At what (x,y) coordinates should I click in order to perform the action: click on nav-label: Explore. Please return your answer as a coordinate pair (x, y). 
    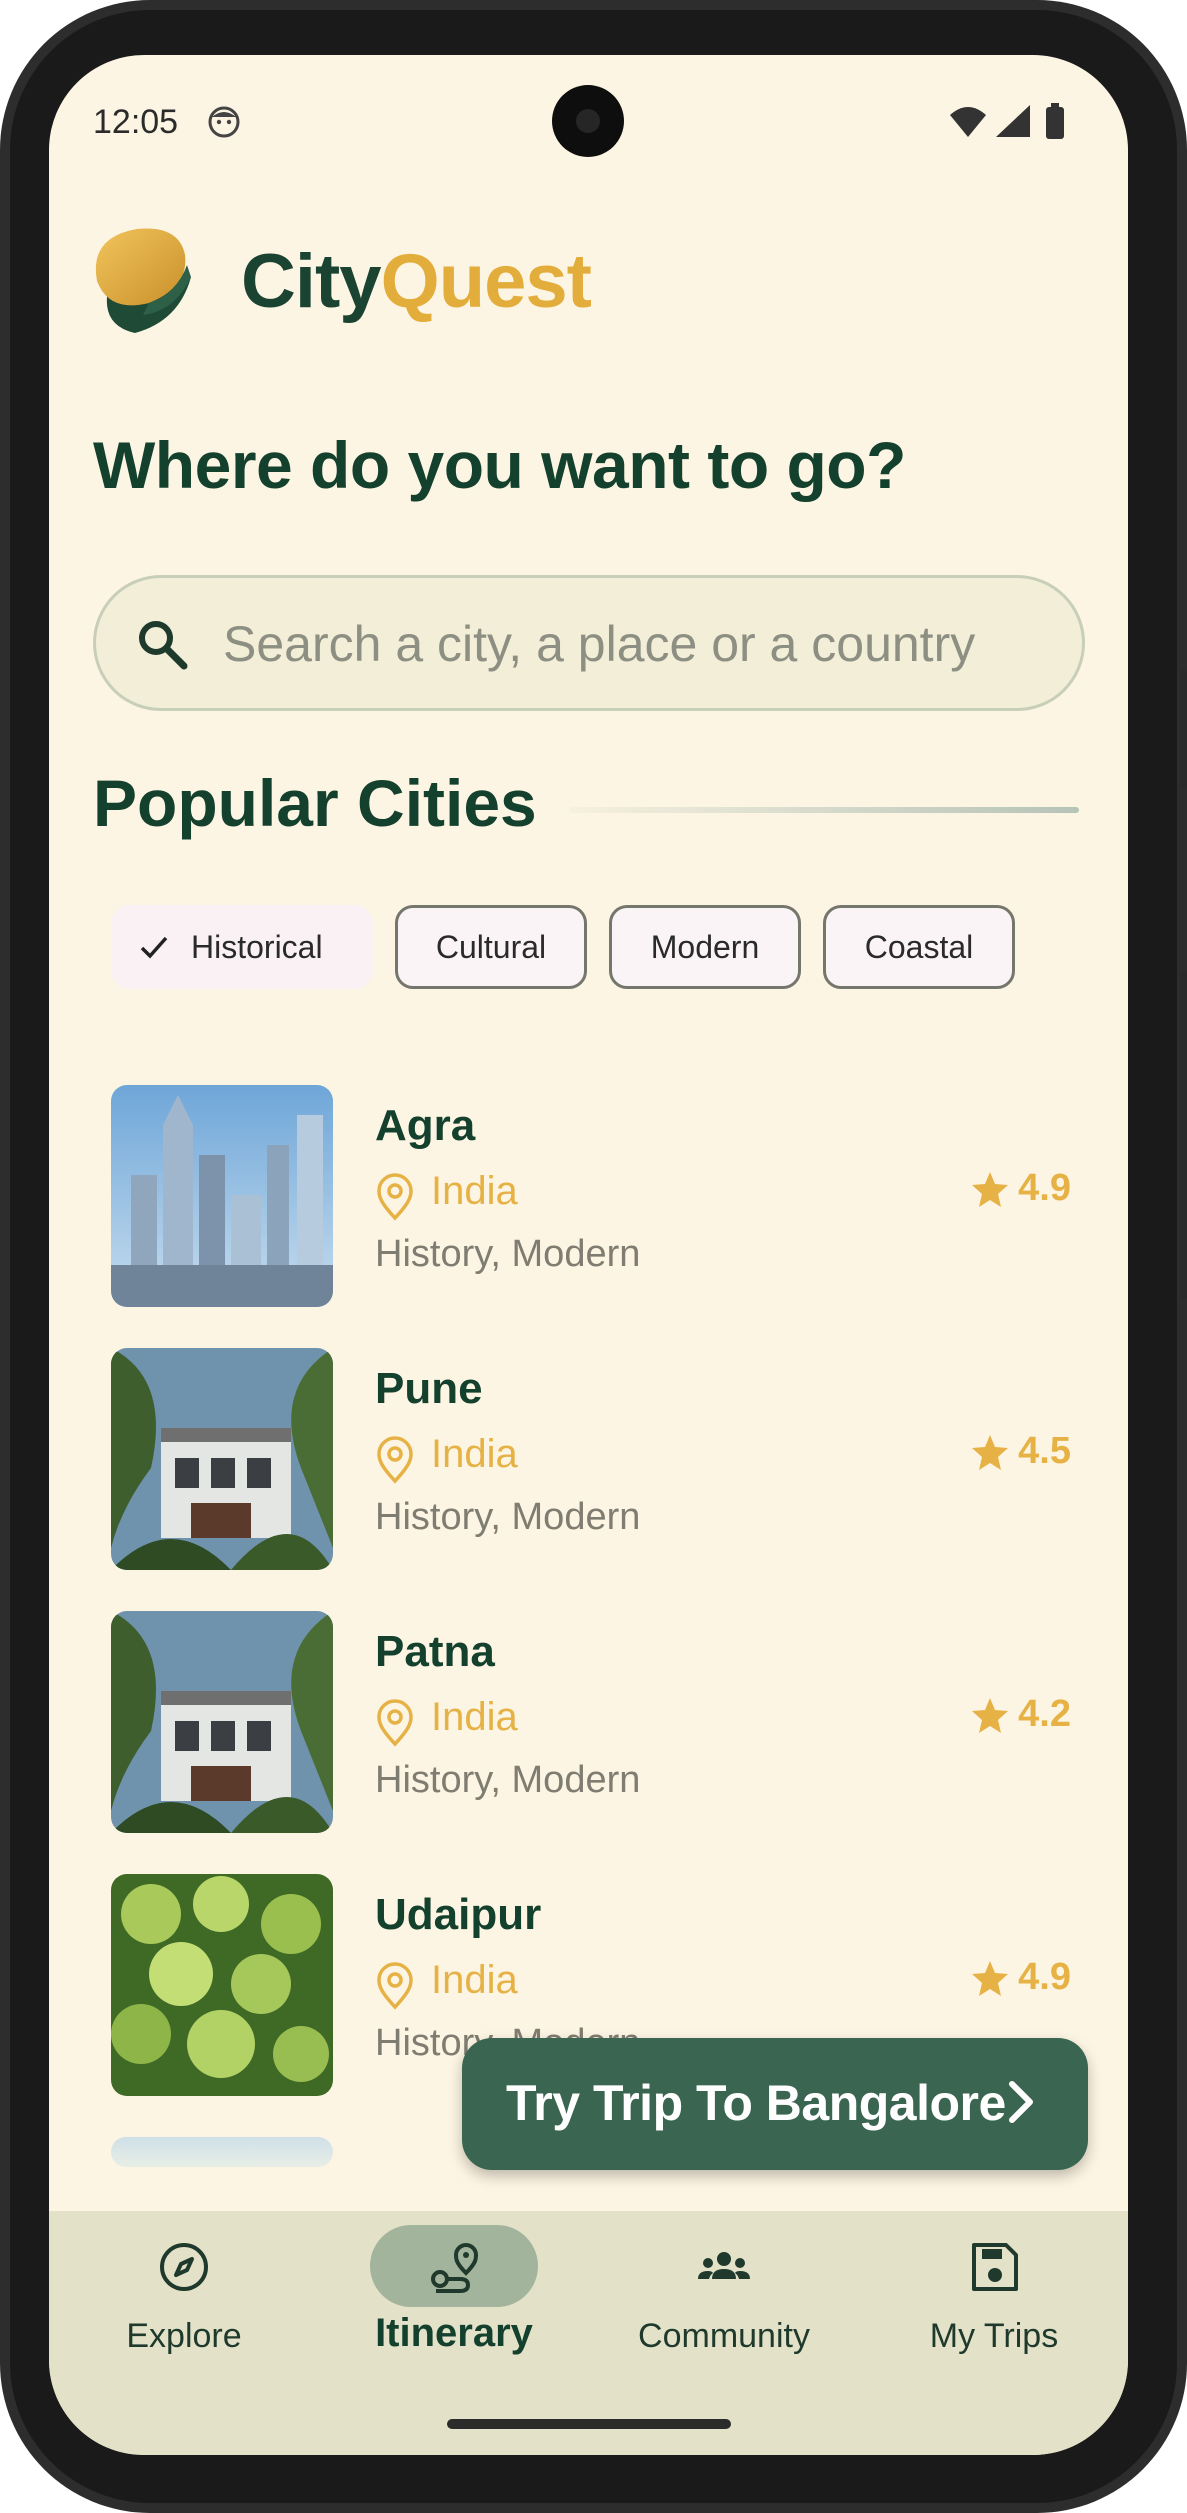
    Looking at the image, I should click on (184, 2336).